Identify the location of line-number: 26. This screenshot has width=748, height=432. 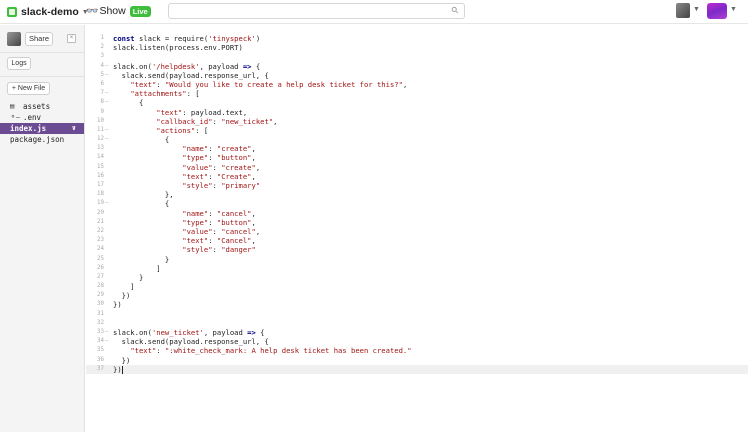
(100, 267).